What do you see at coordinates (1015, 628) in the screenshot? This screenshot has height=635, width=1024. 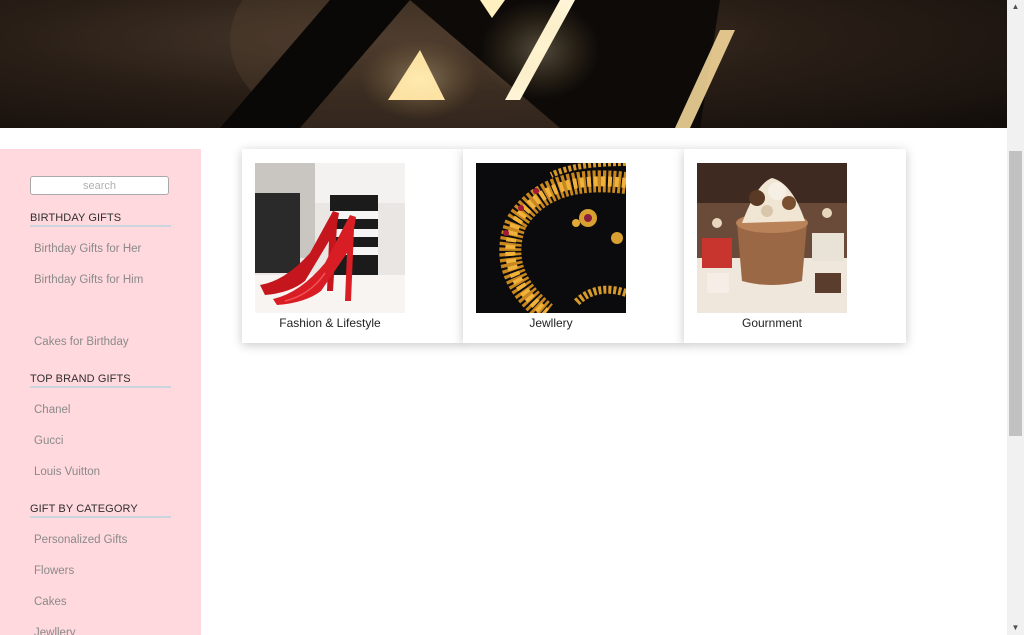 I see `scroll-down-arrow-icon: ▼` at bounding box center [1015, 628].